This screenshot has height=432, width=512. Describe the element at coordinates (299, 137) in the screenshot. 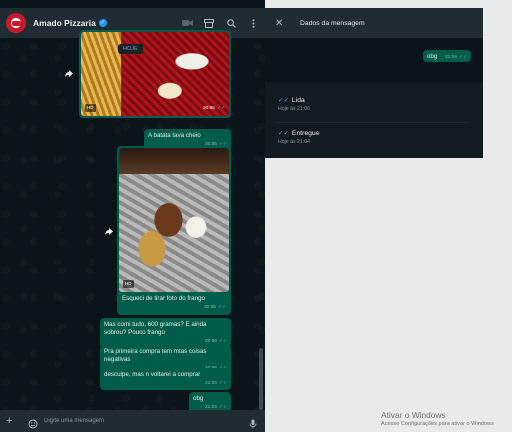

I see `status-delivered: ✓✓ Entregue Hoje às 21:04` at that location.